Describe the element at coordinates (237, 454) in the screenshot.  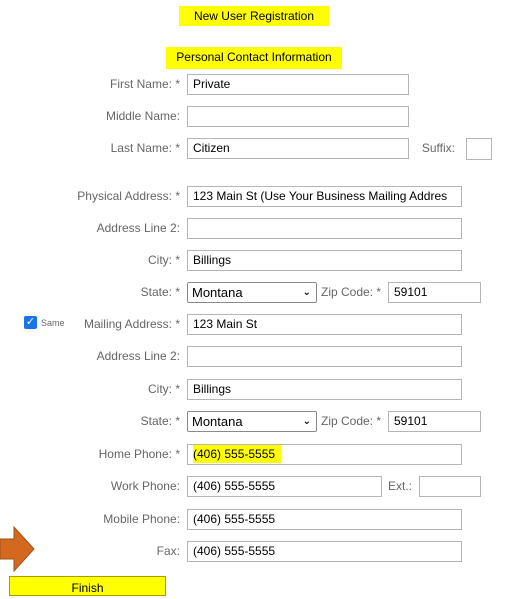
I see `home-phone-value: (406) 555-5555` at that location.